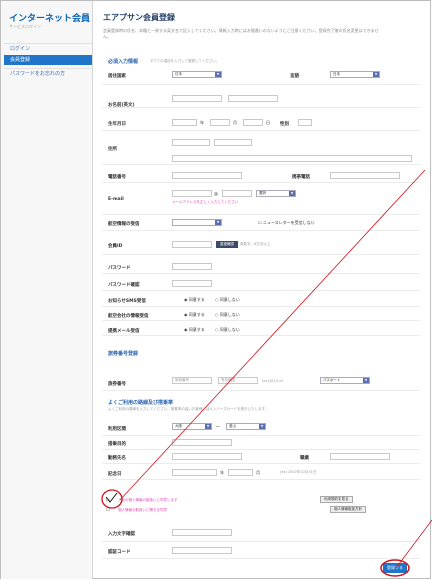  I want to click on captcha-label: 入力文字確認, so click(121, 534).